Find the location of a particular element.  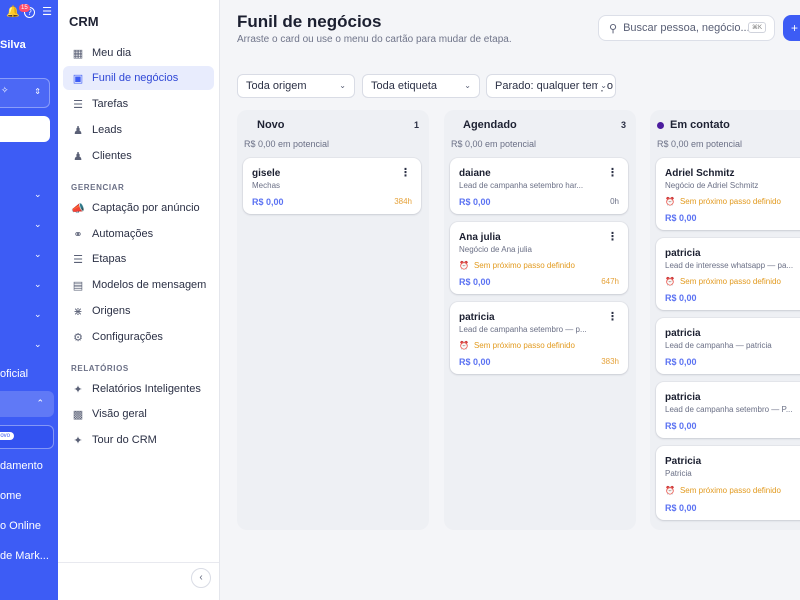

sidebar-item-funil: ▣ Funil de negócios is located at coordinates (138, 78).